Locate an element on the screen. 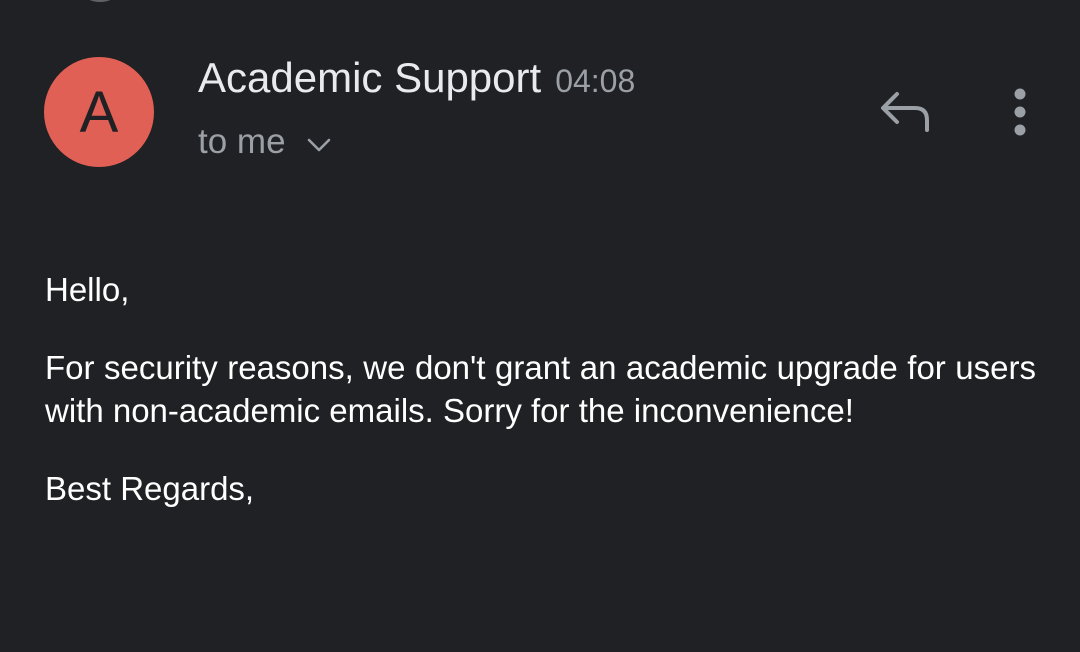  sender-line: Academic Support 04:08 is located at coordinates (416, 78).